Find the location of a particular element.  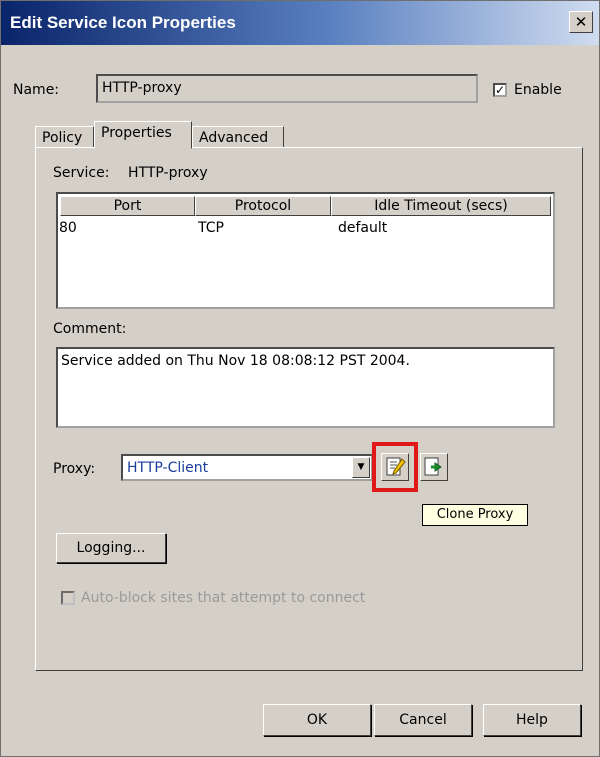

close-button: ✕ is located at coordinates (581, 22).